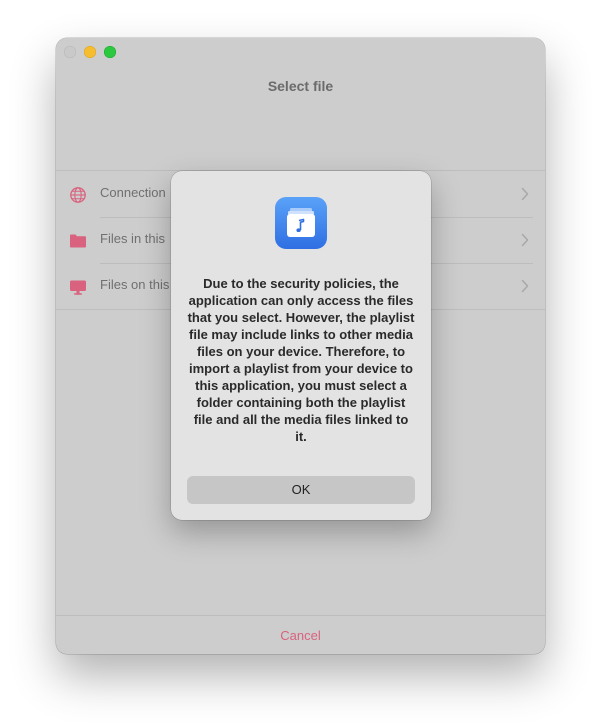  Describe the element at coordinates (301, 490) in the screenshot. I see `ok-button: OK` at that location.